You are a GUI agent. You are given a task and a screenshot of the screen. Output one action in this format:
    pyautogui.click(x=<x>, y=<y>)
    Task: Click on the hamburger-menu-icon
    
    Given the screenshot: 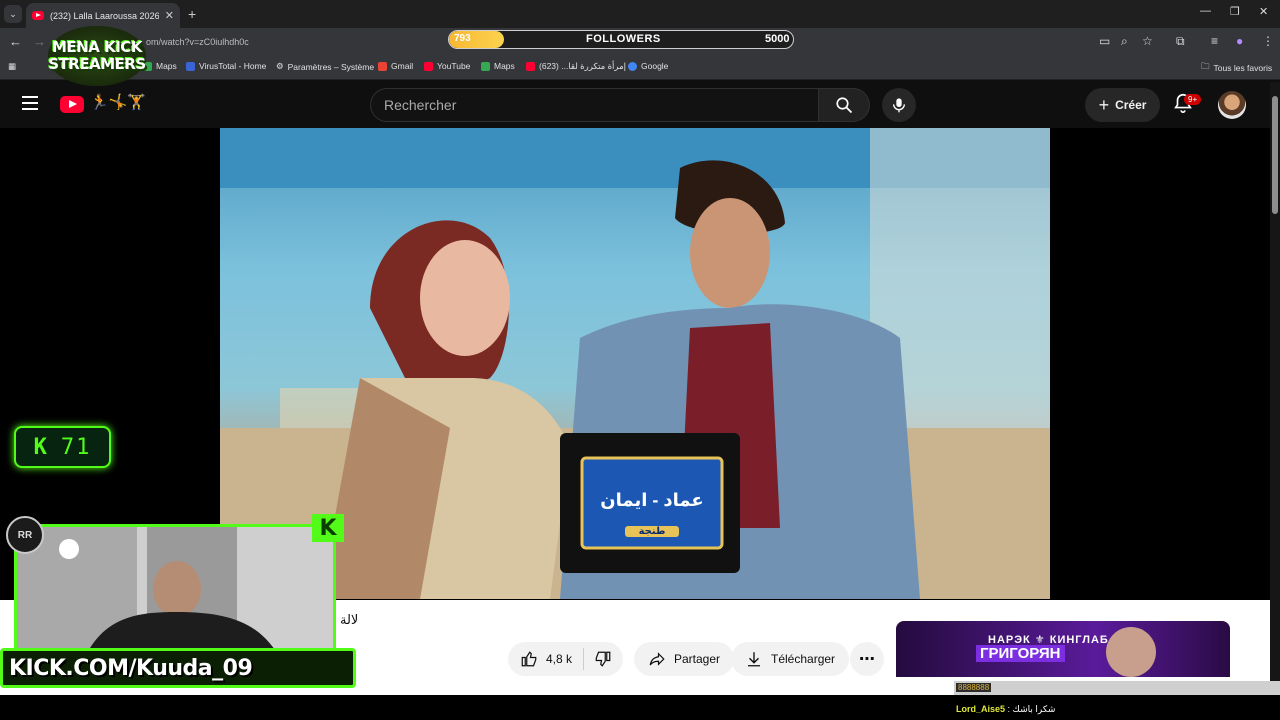 What is the action you would take?
    pyautogui.click(x=30, y=103)
    